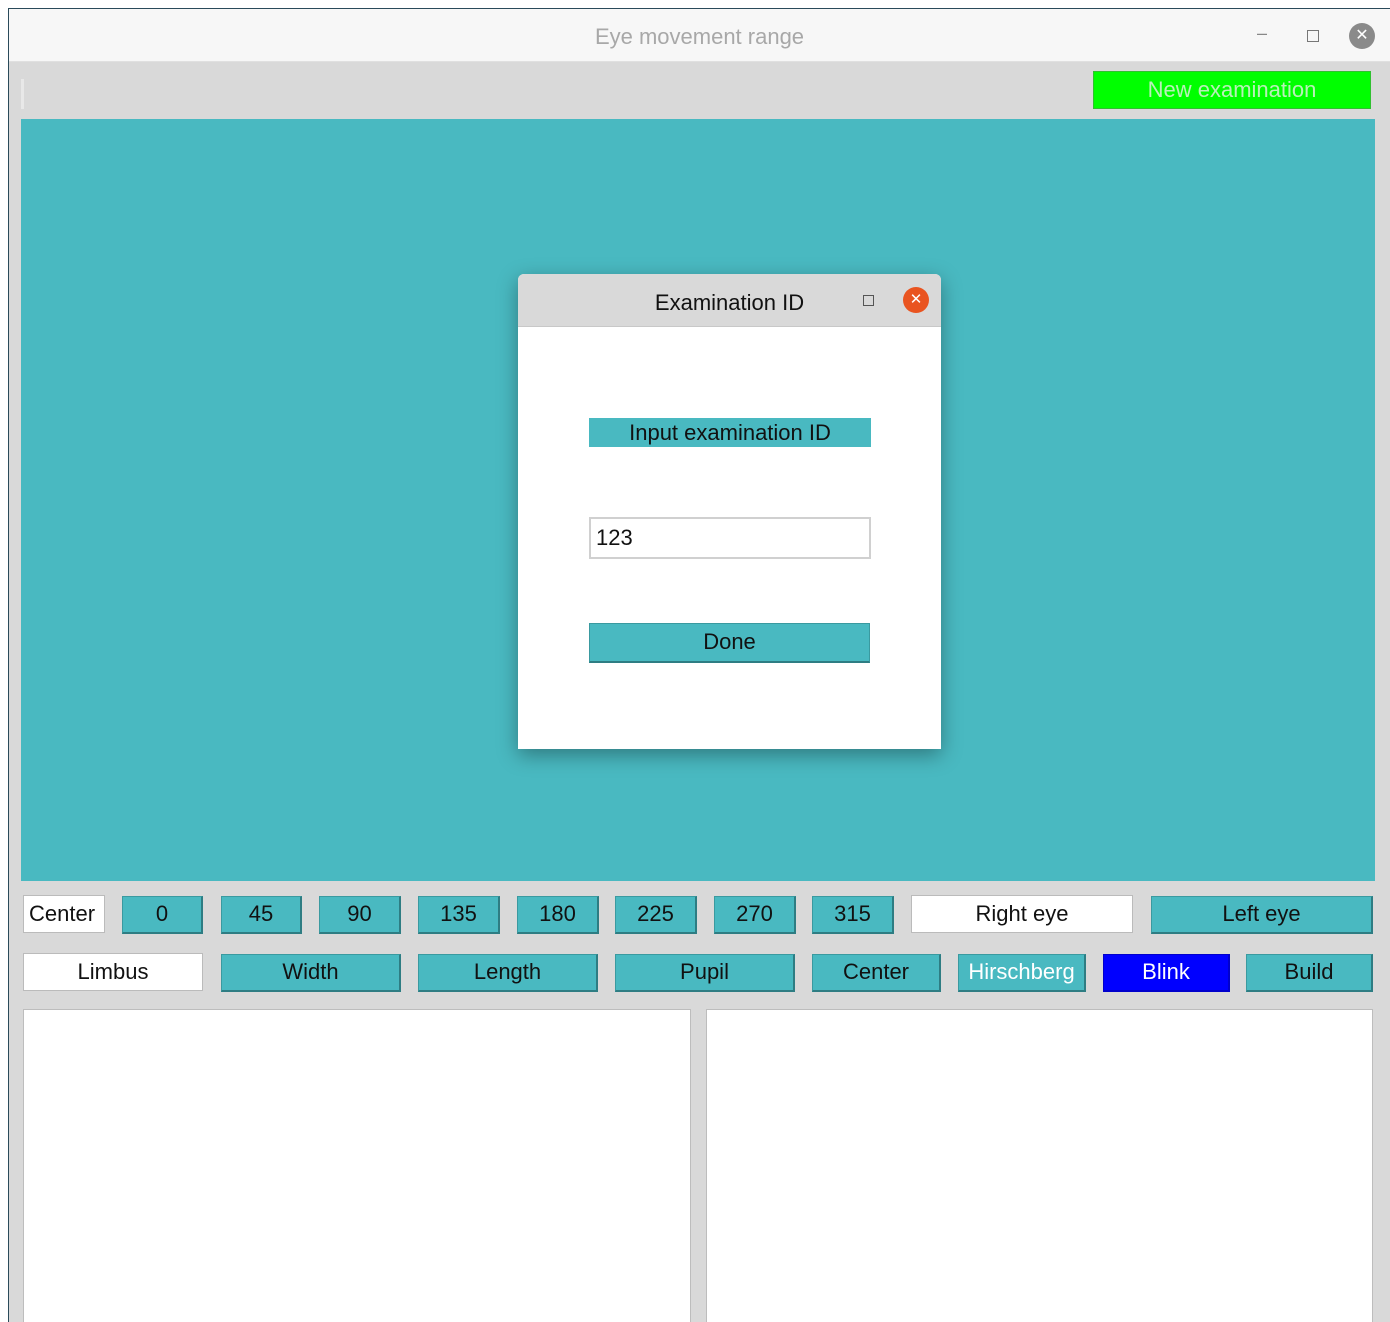 The height and width of the screenshot is (1322, 1390). I want to click on close-icon: ✕, so click(1362, 36).